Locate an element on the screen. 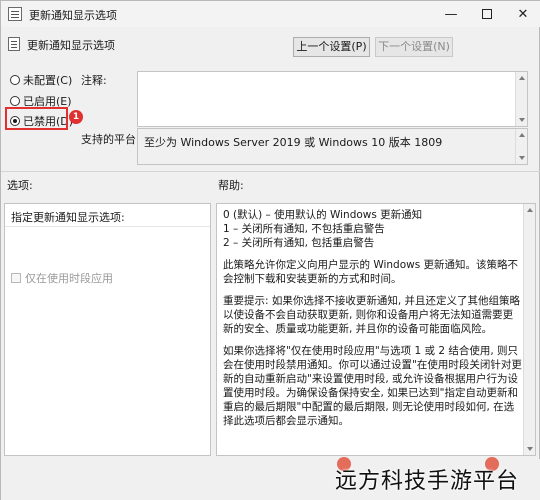 The image size is (540, 500). help-scrollbar is located at coordinates (529, 329).